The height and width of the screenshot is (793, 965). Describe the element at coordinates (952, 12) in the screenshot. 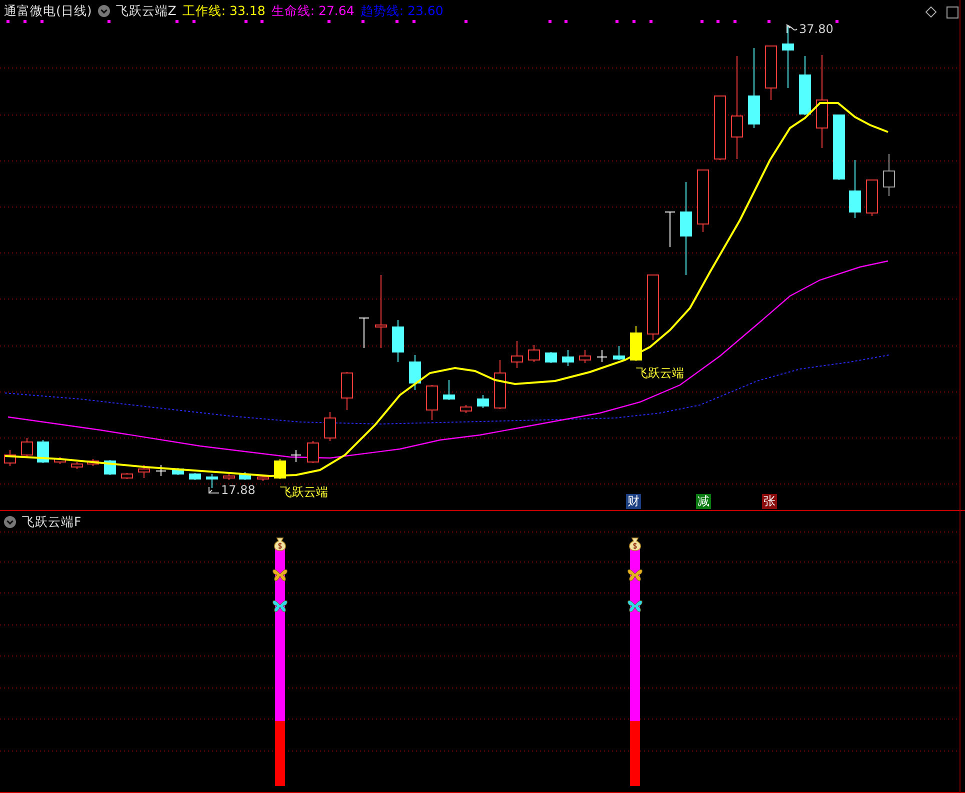

I see `window-icon` at that location.